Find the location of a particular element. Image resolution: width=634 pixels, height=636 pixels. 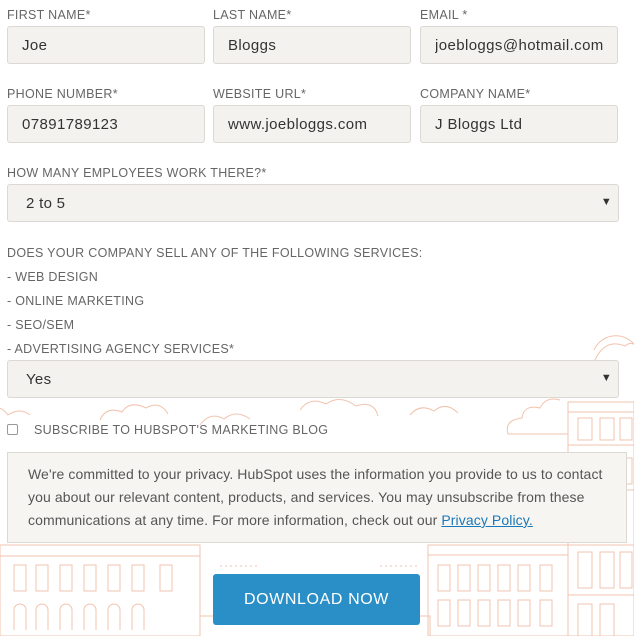

download-now-button: DOWNLOAD NOW is located at coordinates (316, 599).